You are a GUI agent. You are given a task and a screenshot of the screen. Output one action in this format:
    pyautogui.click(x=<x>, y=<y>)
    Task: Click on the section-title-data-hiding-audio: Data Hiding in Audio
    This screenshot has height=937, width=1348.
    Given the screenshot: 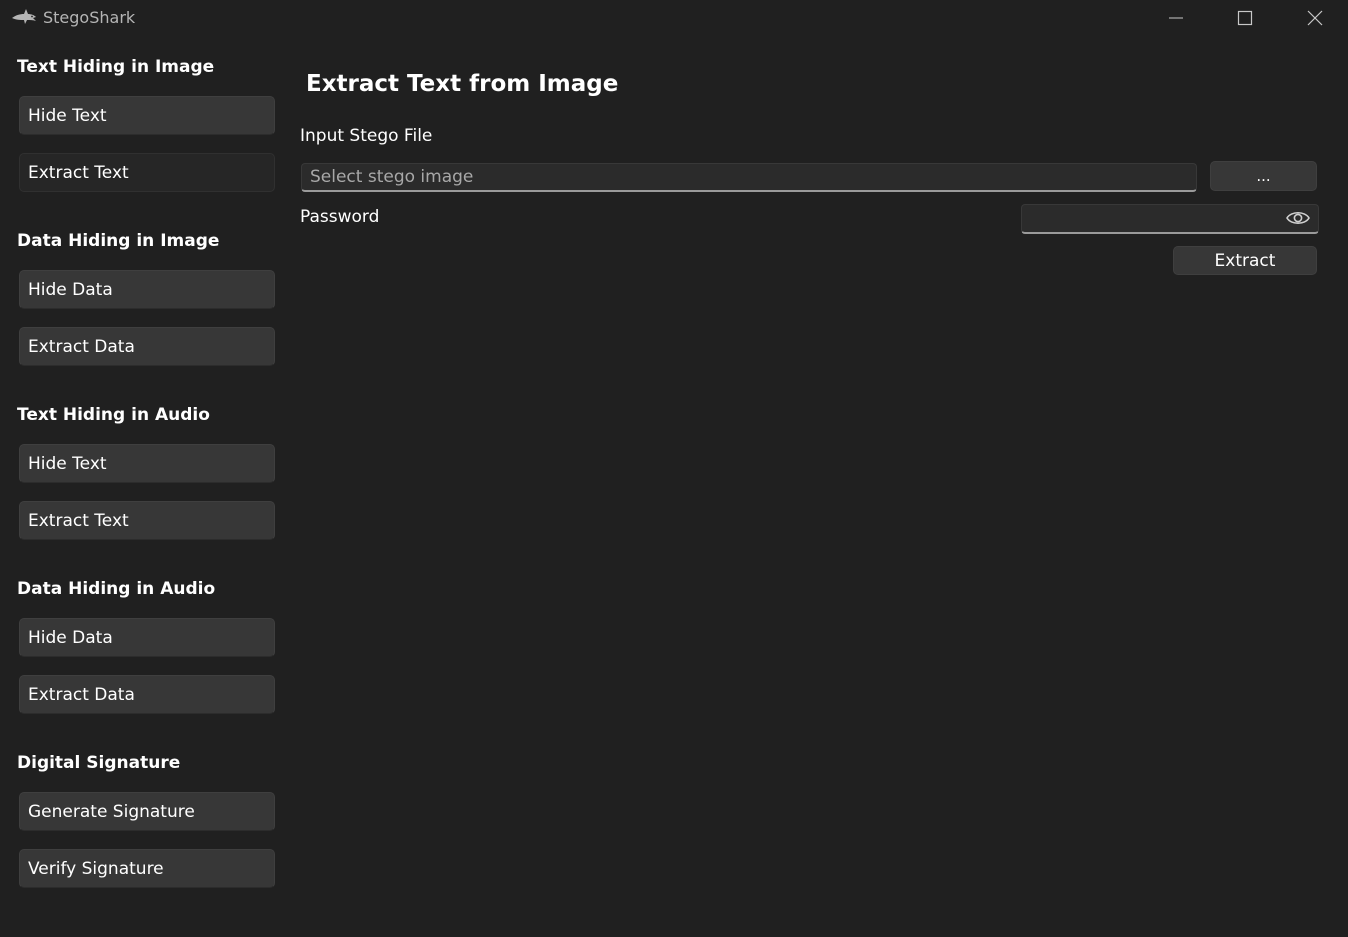 What is the action you would take?
    pyautogui.click(x=116, y=589)
    